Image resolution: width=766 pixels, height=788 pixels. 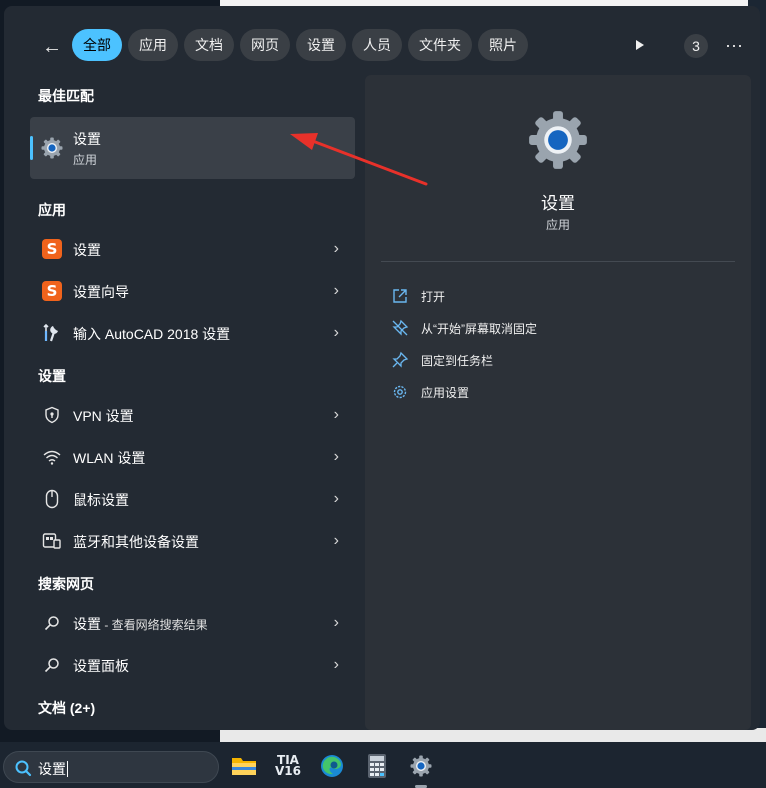 What do you see at coordinates (52, 210) in the screenshot?
I see `section-title-apps: 应用` at bounding box center [52, 210].